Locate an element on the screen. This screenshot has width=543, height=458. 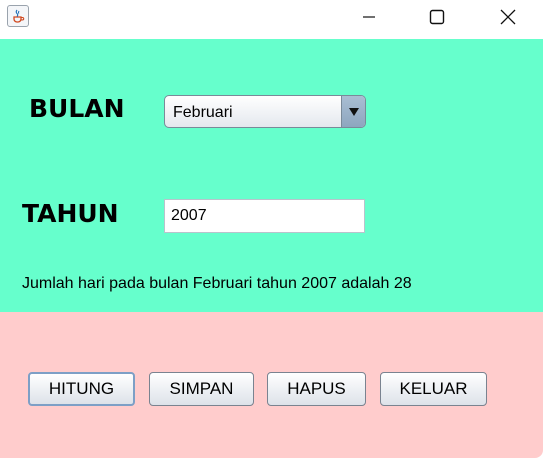
tahun-input is located at coordinates (264, 216).